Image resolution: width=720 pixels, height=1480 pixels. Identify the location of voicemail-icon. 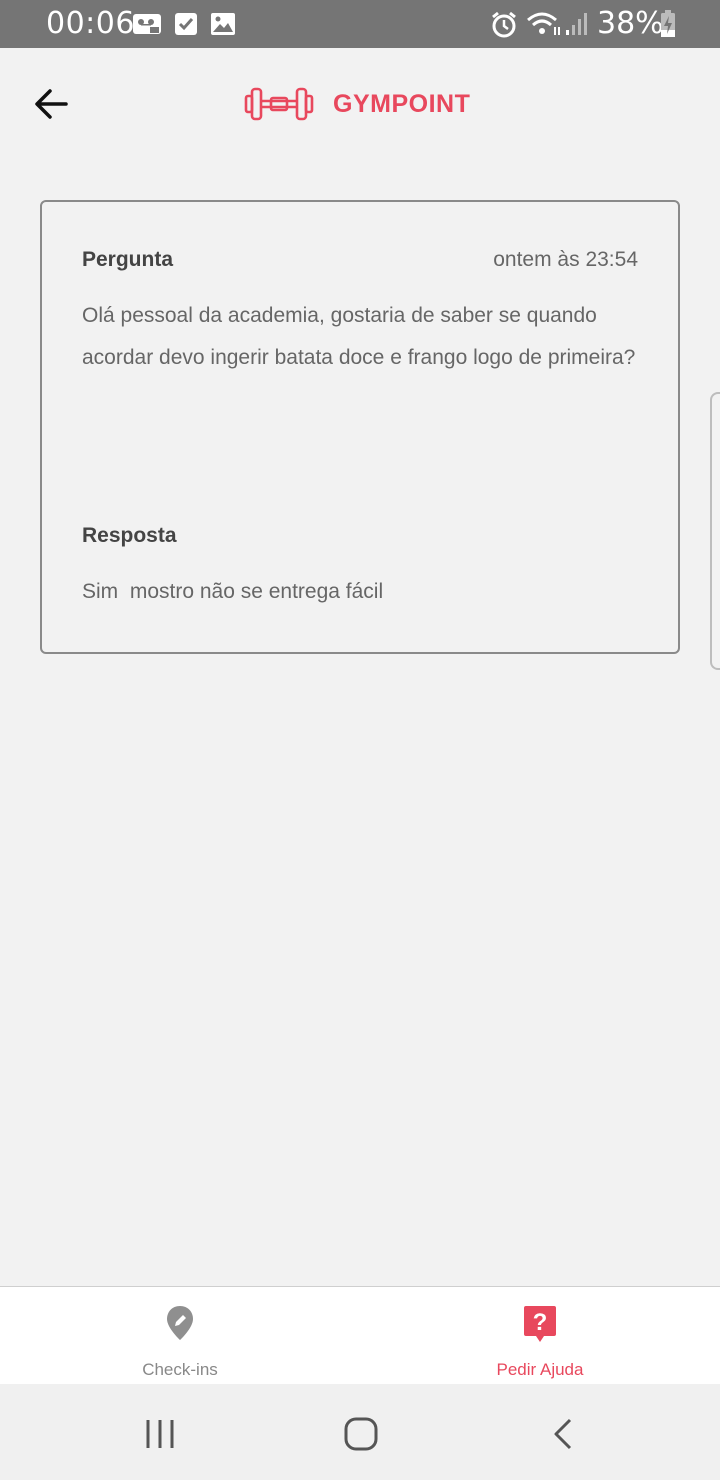
(147, 24).